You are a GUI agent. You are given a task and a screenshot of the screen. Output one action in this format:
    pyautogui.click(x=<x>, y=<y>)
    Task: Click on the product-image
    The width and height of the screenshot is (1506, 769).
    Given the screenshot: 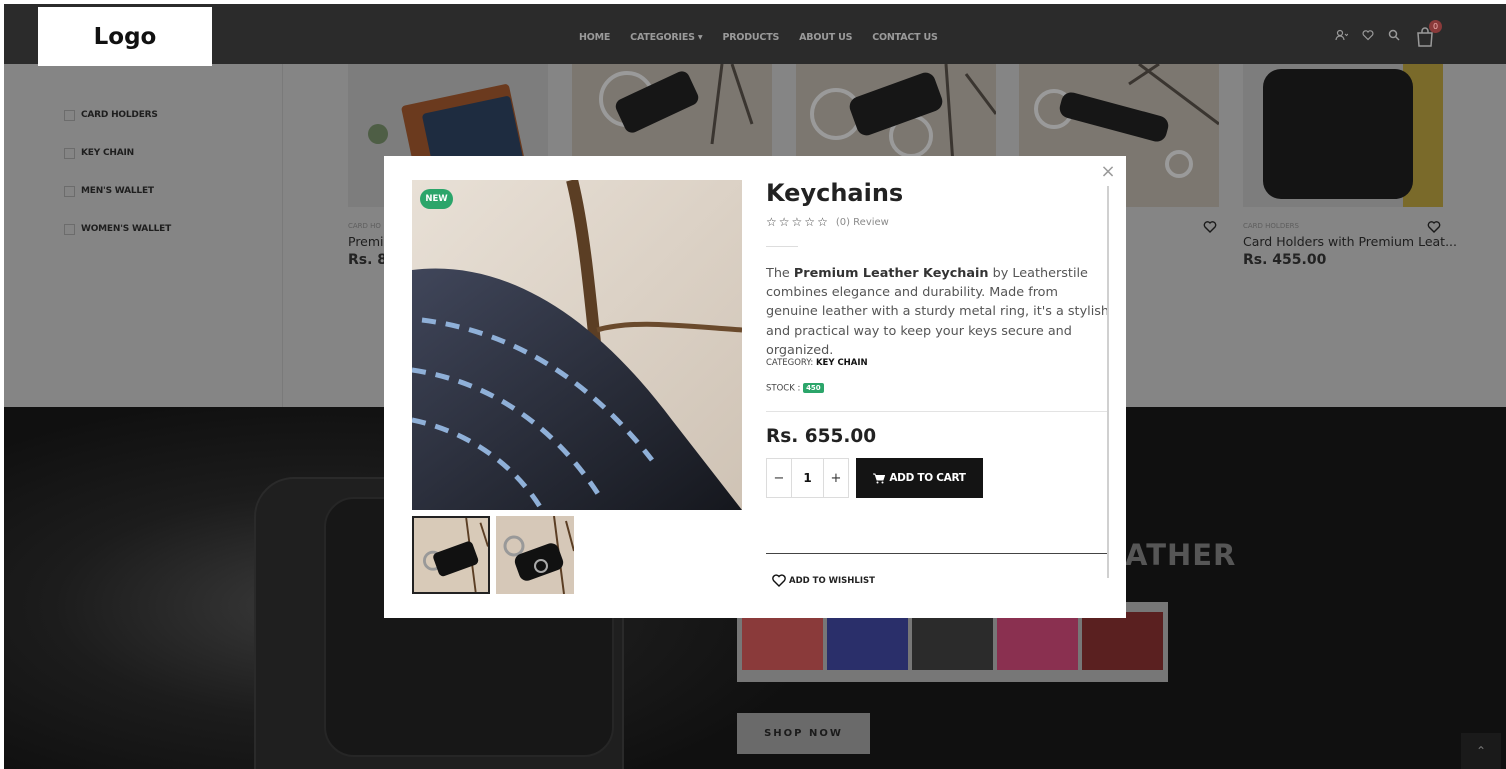 What is the action you would take?
    pyautogui.click(x=1343, y=135)
    